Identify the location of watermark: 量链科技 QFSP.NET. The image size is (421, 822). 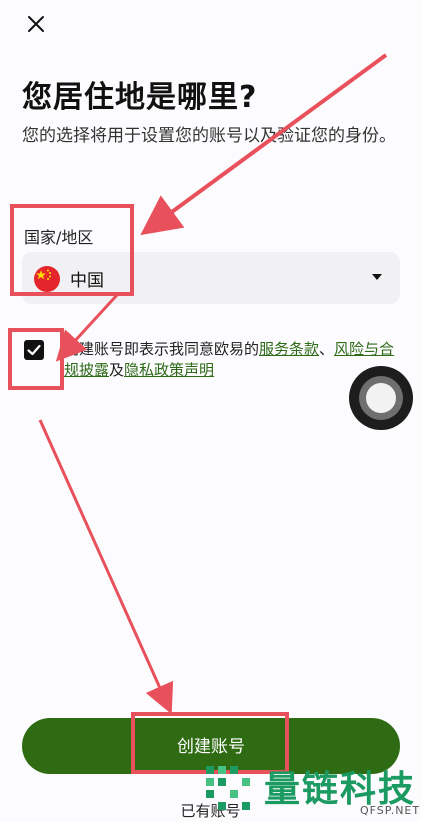
(310, 790).